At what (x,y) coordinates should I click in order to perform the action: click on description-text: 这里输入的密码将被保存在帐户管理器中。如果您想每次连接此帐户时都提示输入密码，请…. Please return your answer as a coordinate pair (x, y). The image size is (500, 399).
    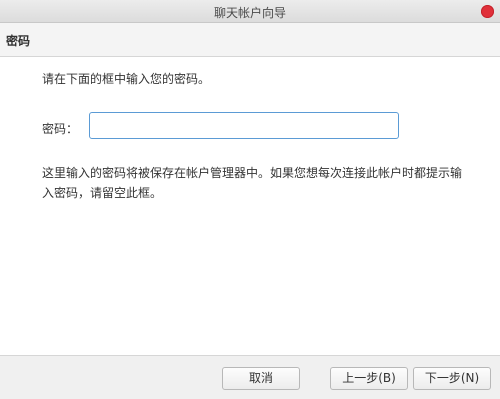
    Looking at the image, I should click on (252, 183).